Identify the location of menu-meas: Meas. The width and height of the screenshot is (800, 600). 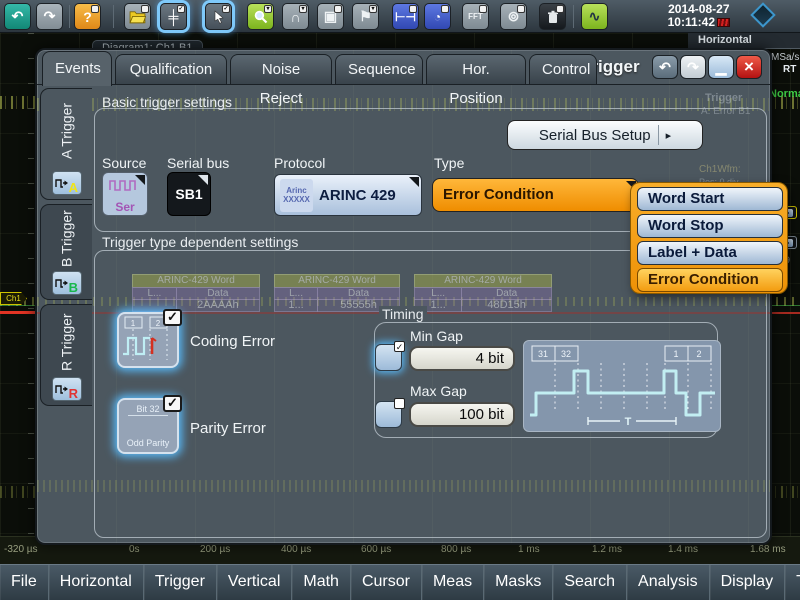
(453, 582).